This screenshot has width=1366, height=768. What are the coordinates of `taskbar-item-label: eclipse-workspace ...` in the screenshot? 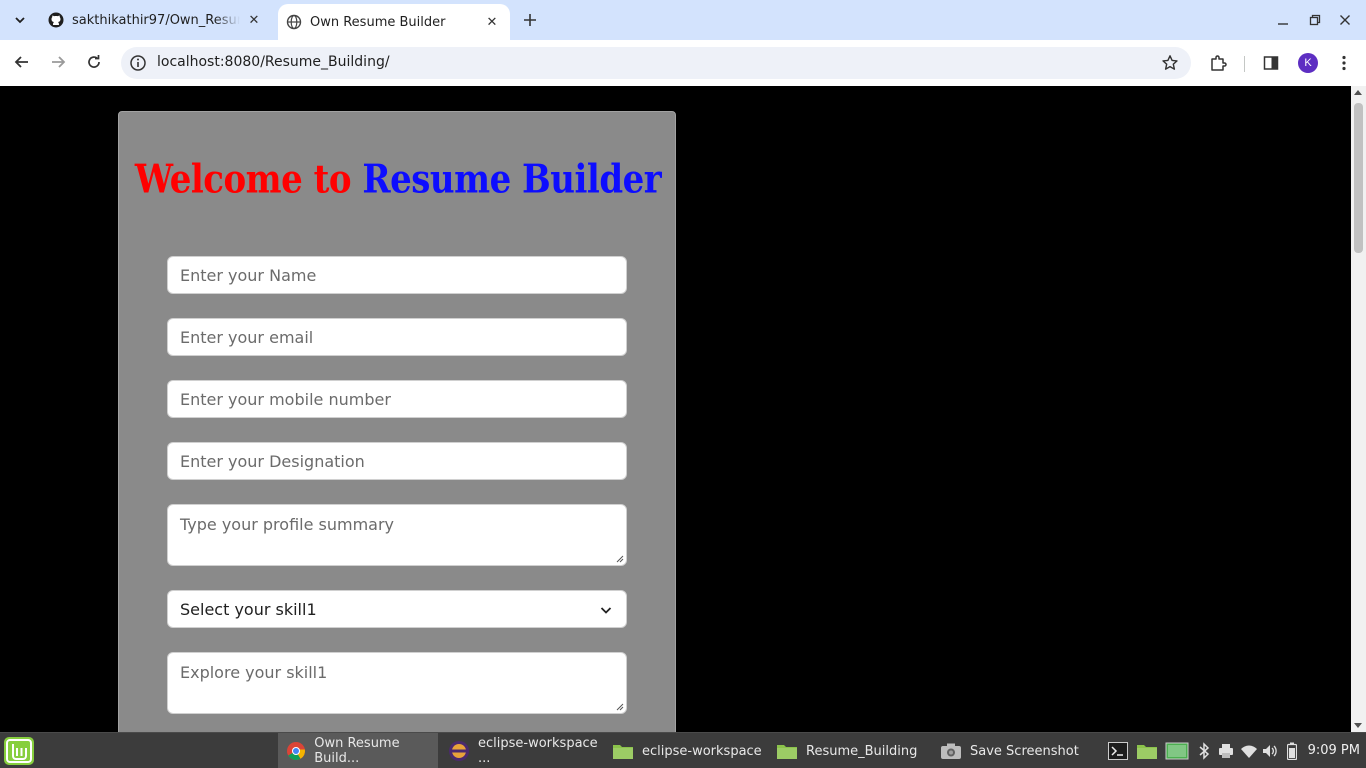 It's located at (538, 751).